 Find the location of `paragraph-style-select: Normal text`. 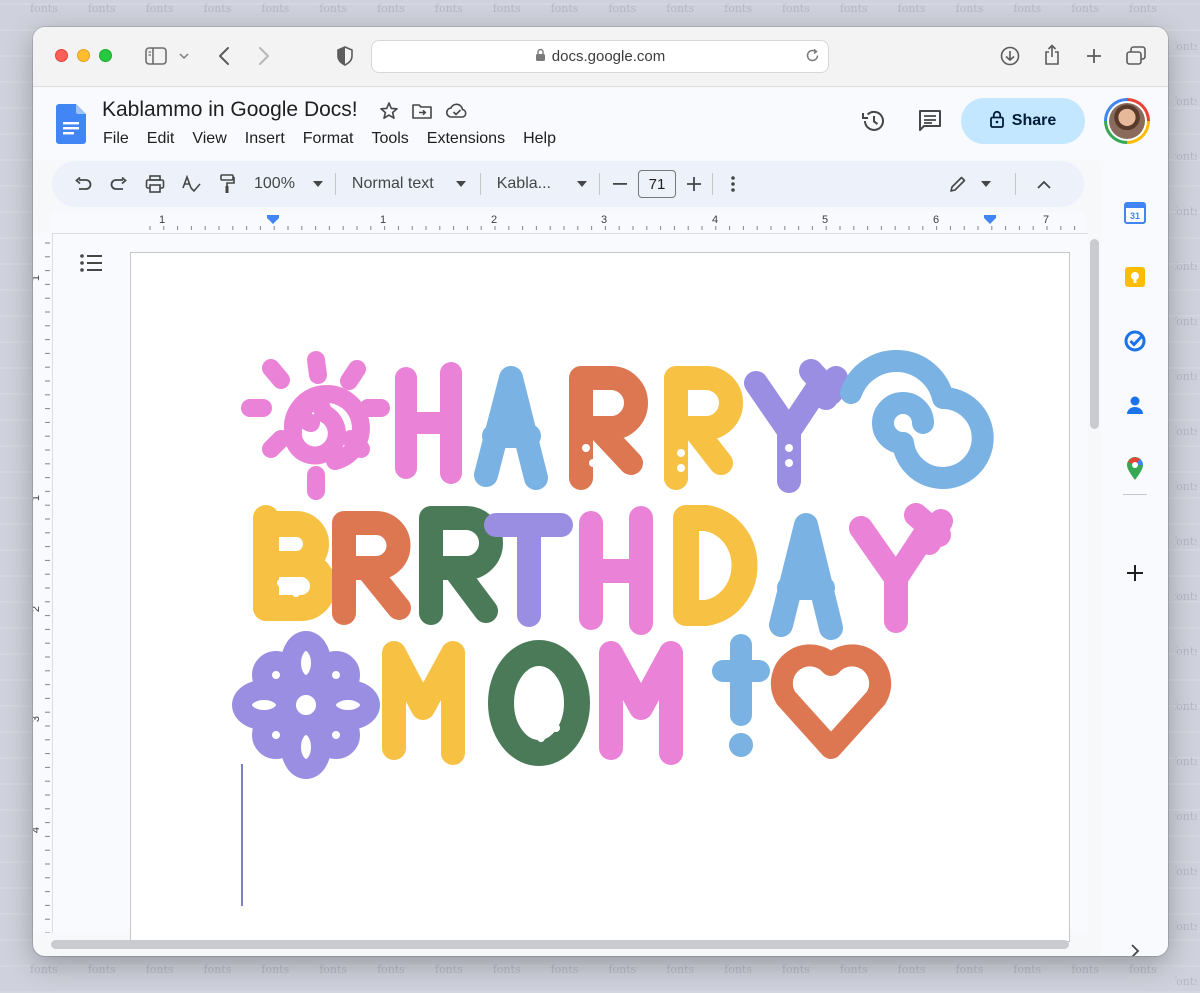

paragraph-style-select: Normal text is located at coordinates (409, 184).